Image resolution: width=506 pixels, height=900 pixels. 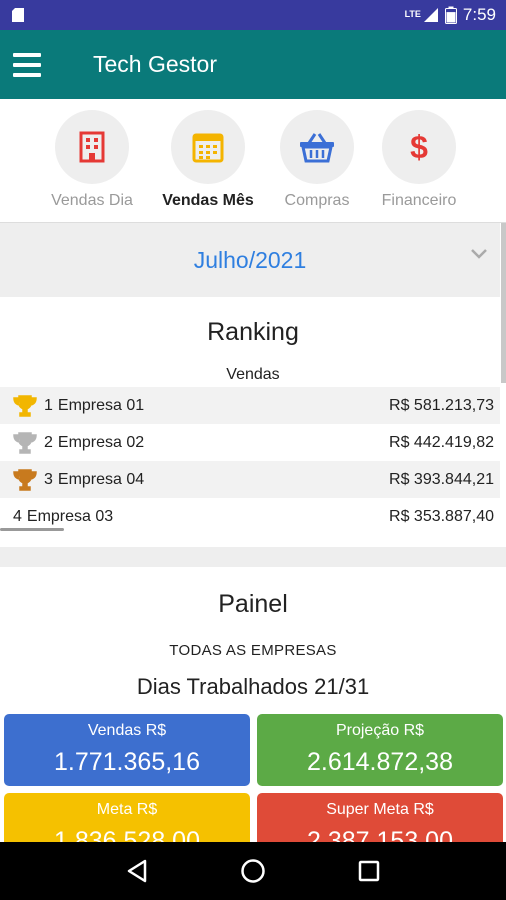 I want to click on hamburger-menu-icon, so click(x=27, y=64).